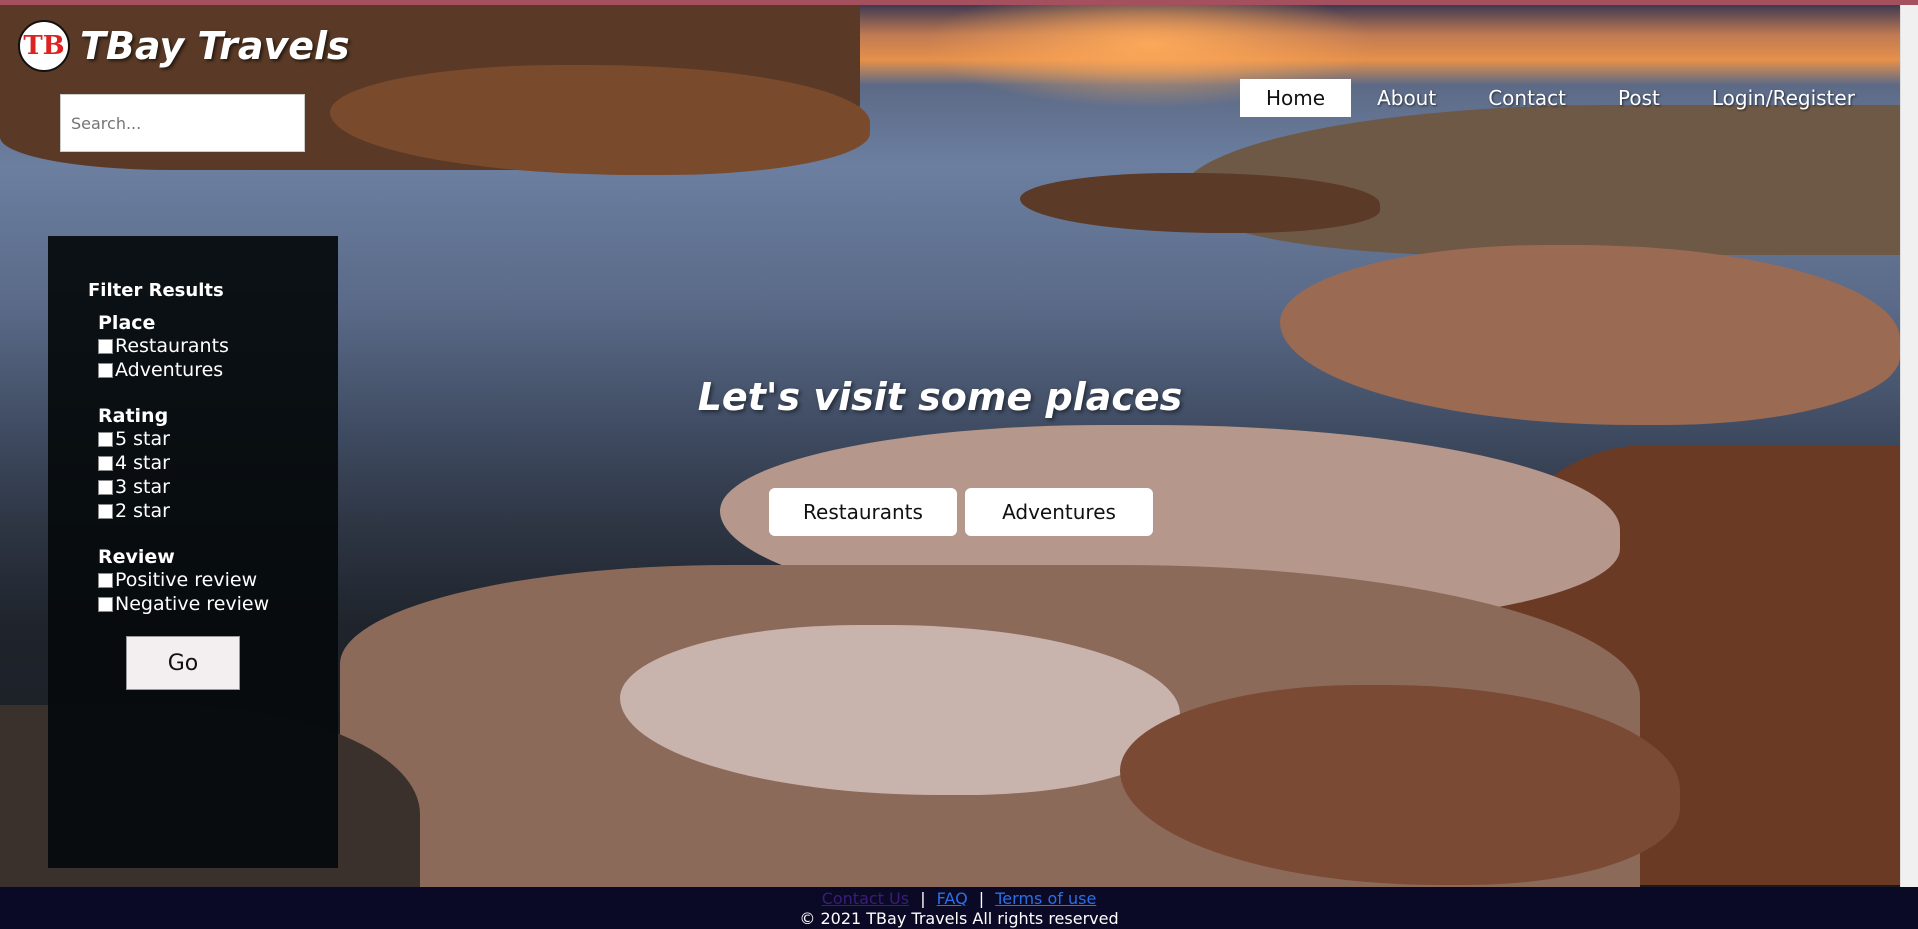  What do you see at coordinates (1639, 98) in the screenshot?
I see `nav-post: Post` at bounding box center [1639, 98].